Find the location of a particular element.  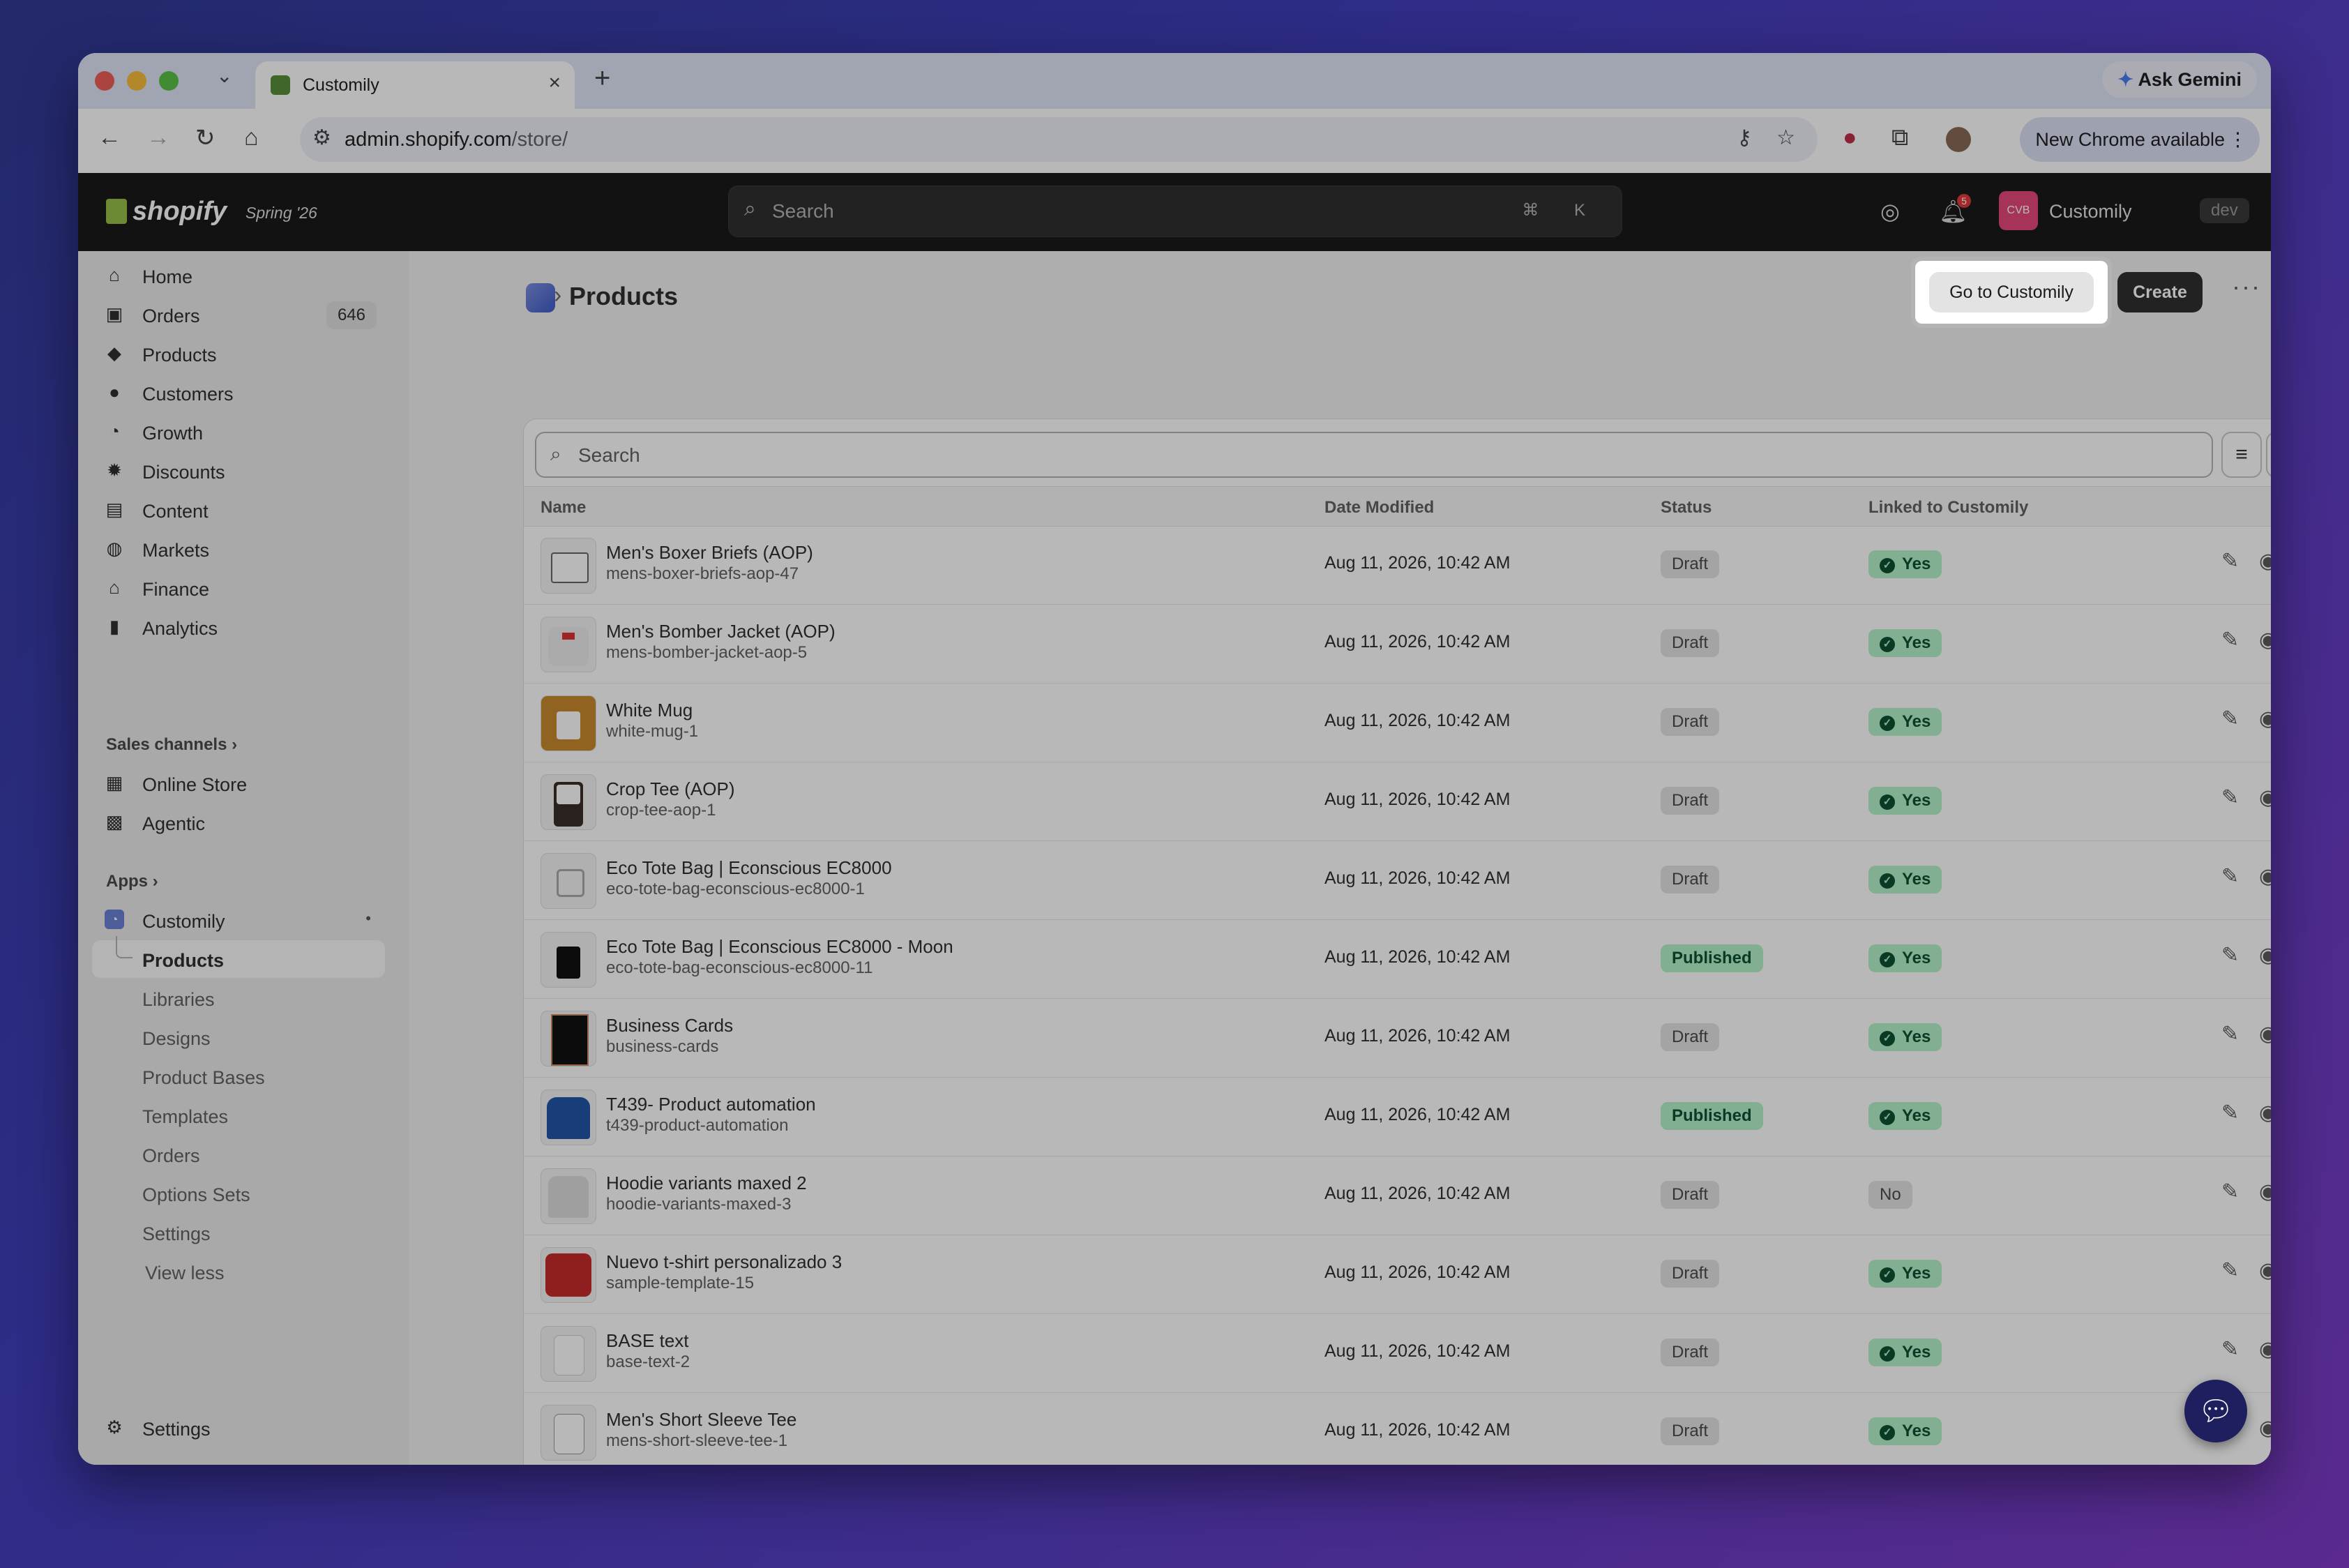

home-icon: ⌂ is located at coordinates (251, 137).